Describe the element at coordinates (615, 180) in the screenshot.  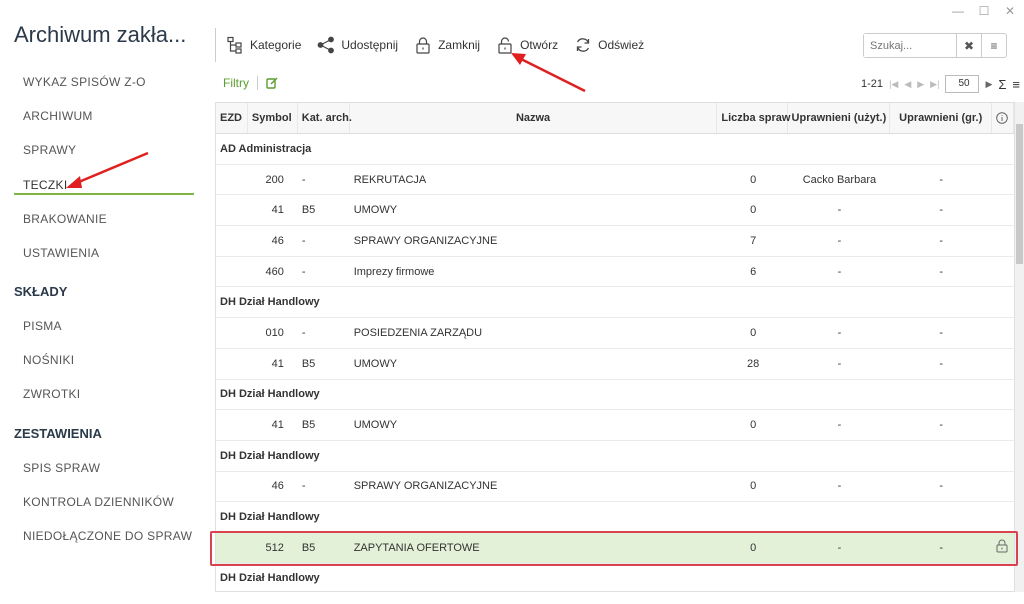
I see `table-row: 200 - REKRUTACJA 0 Cacko Barbara -` at that location.